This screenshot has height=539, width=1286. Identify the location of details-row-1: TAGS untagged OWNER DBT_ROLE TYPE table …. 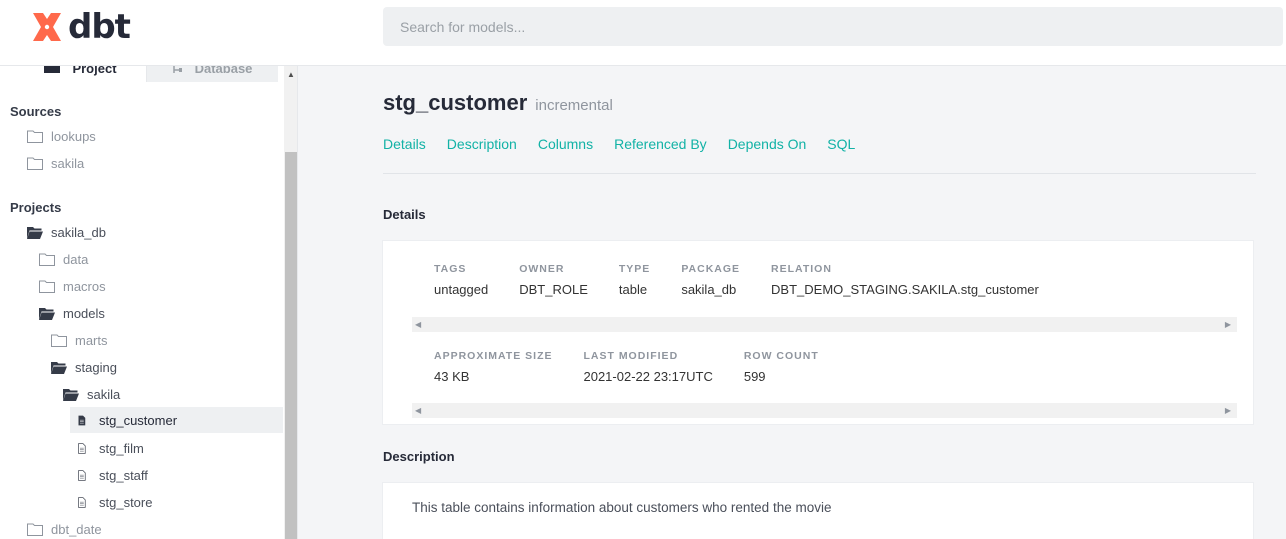
(752, 280).